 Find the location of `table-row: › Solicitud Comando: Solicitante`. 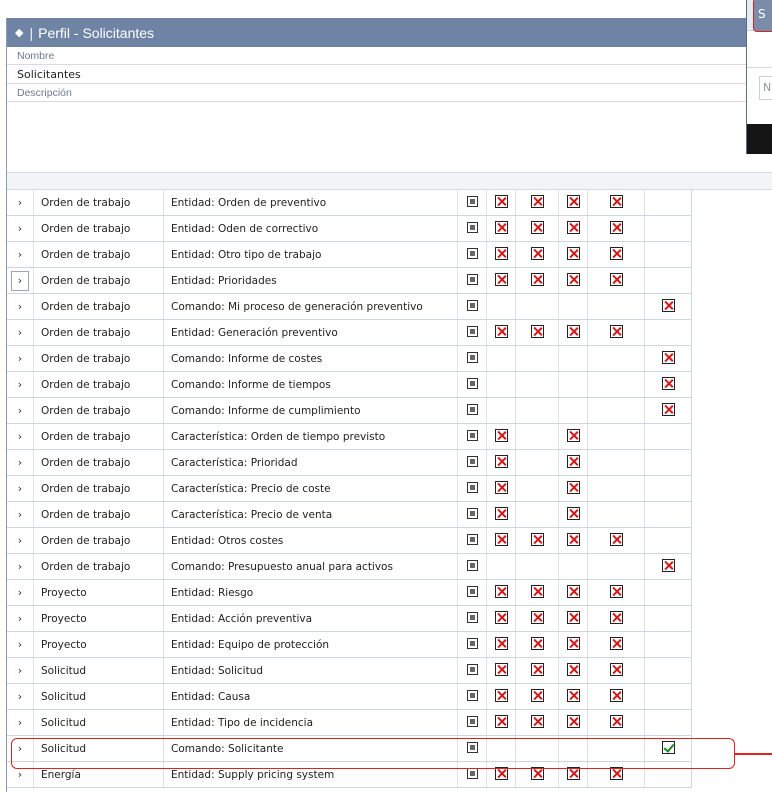

table-row: › Solicitud Comando: Solicitante is located at coordinates (349, 748).